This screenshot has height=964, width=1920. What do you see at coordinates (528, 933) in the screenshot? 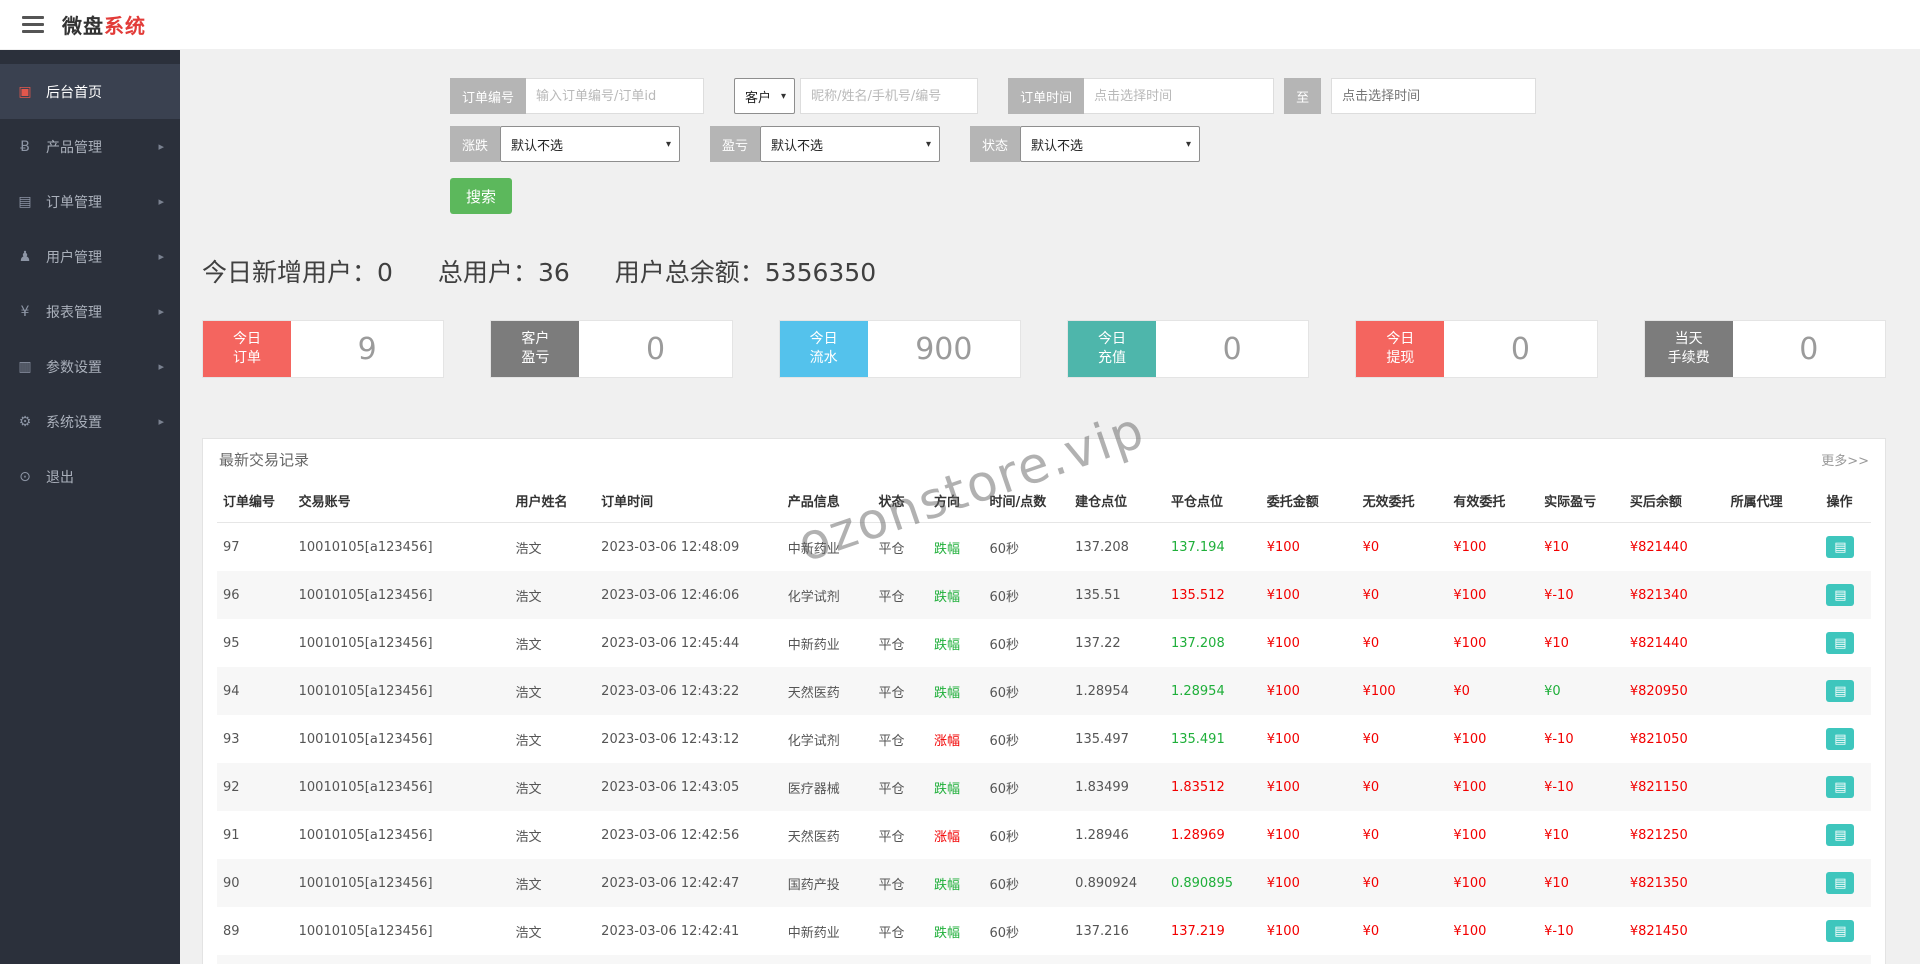
I see `user-name: 浩文` at bounding box center [528, 933].